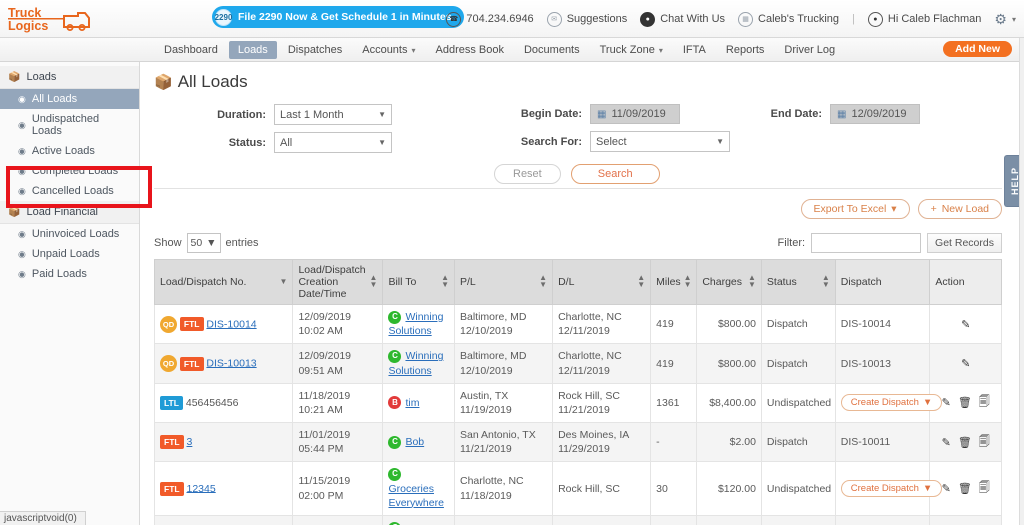  I want to click on status-select: All ▼, so click(333, 142).